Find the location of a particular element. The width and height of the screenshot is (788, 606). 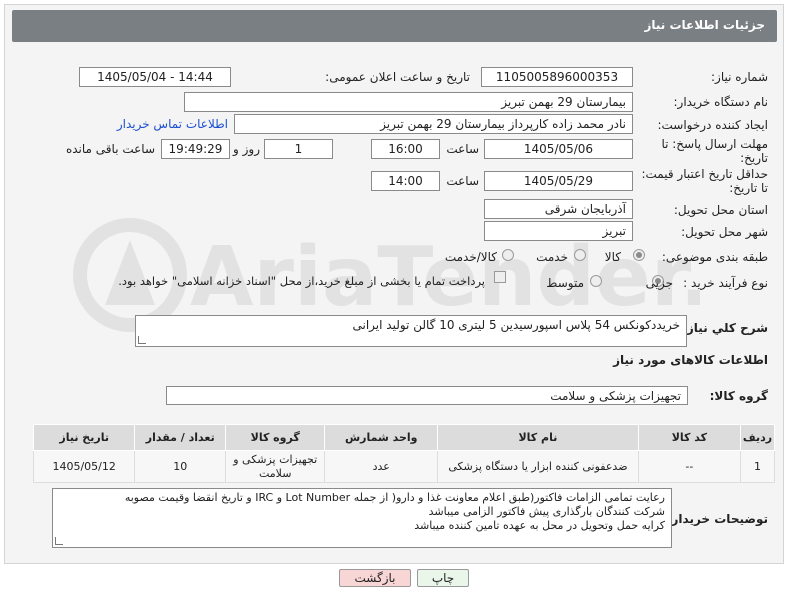

reply-time-field: 16:00 is located at coordinates (405, 149).